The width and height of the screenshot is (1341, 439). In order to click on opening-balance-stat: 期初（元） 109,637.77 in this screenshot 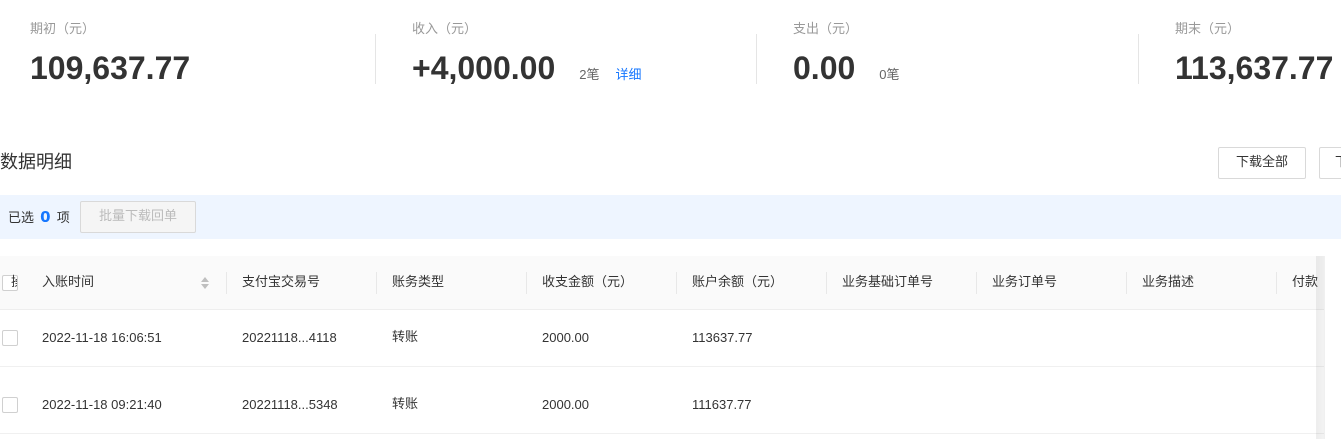, I will do `click(110, 54)`.